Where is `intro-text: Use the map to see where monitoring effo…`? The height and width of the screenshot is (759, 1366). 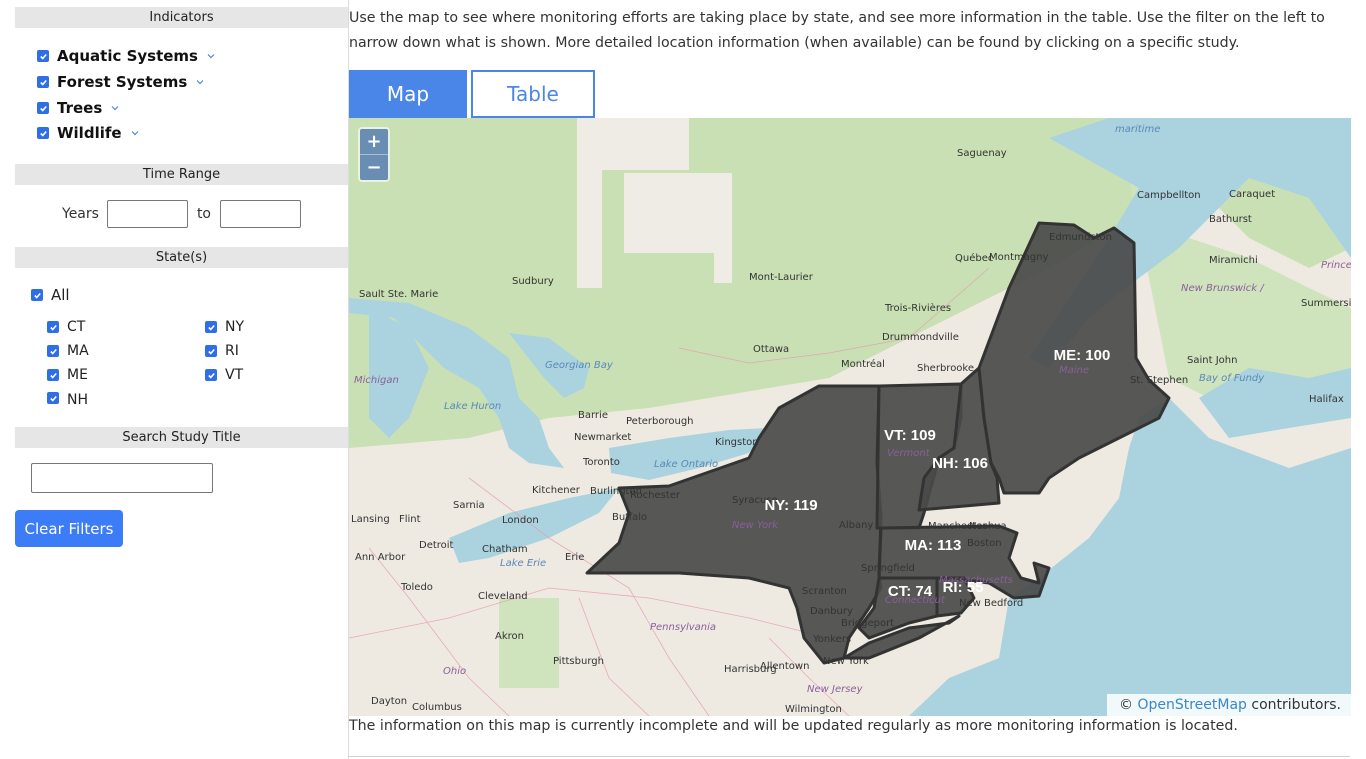
intro-text: Use the map to see where monitoring effo… is located at coordinates (837, 30).